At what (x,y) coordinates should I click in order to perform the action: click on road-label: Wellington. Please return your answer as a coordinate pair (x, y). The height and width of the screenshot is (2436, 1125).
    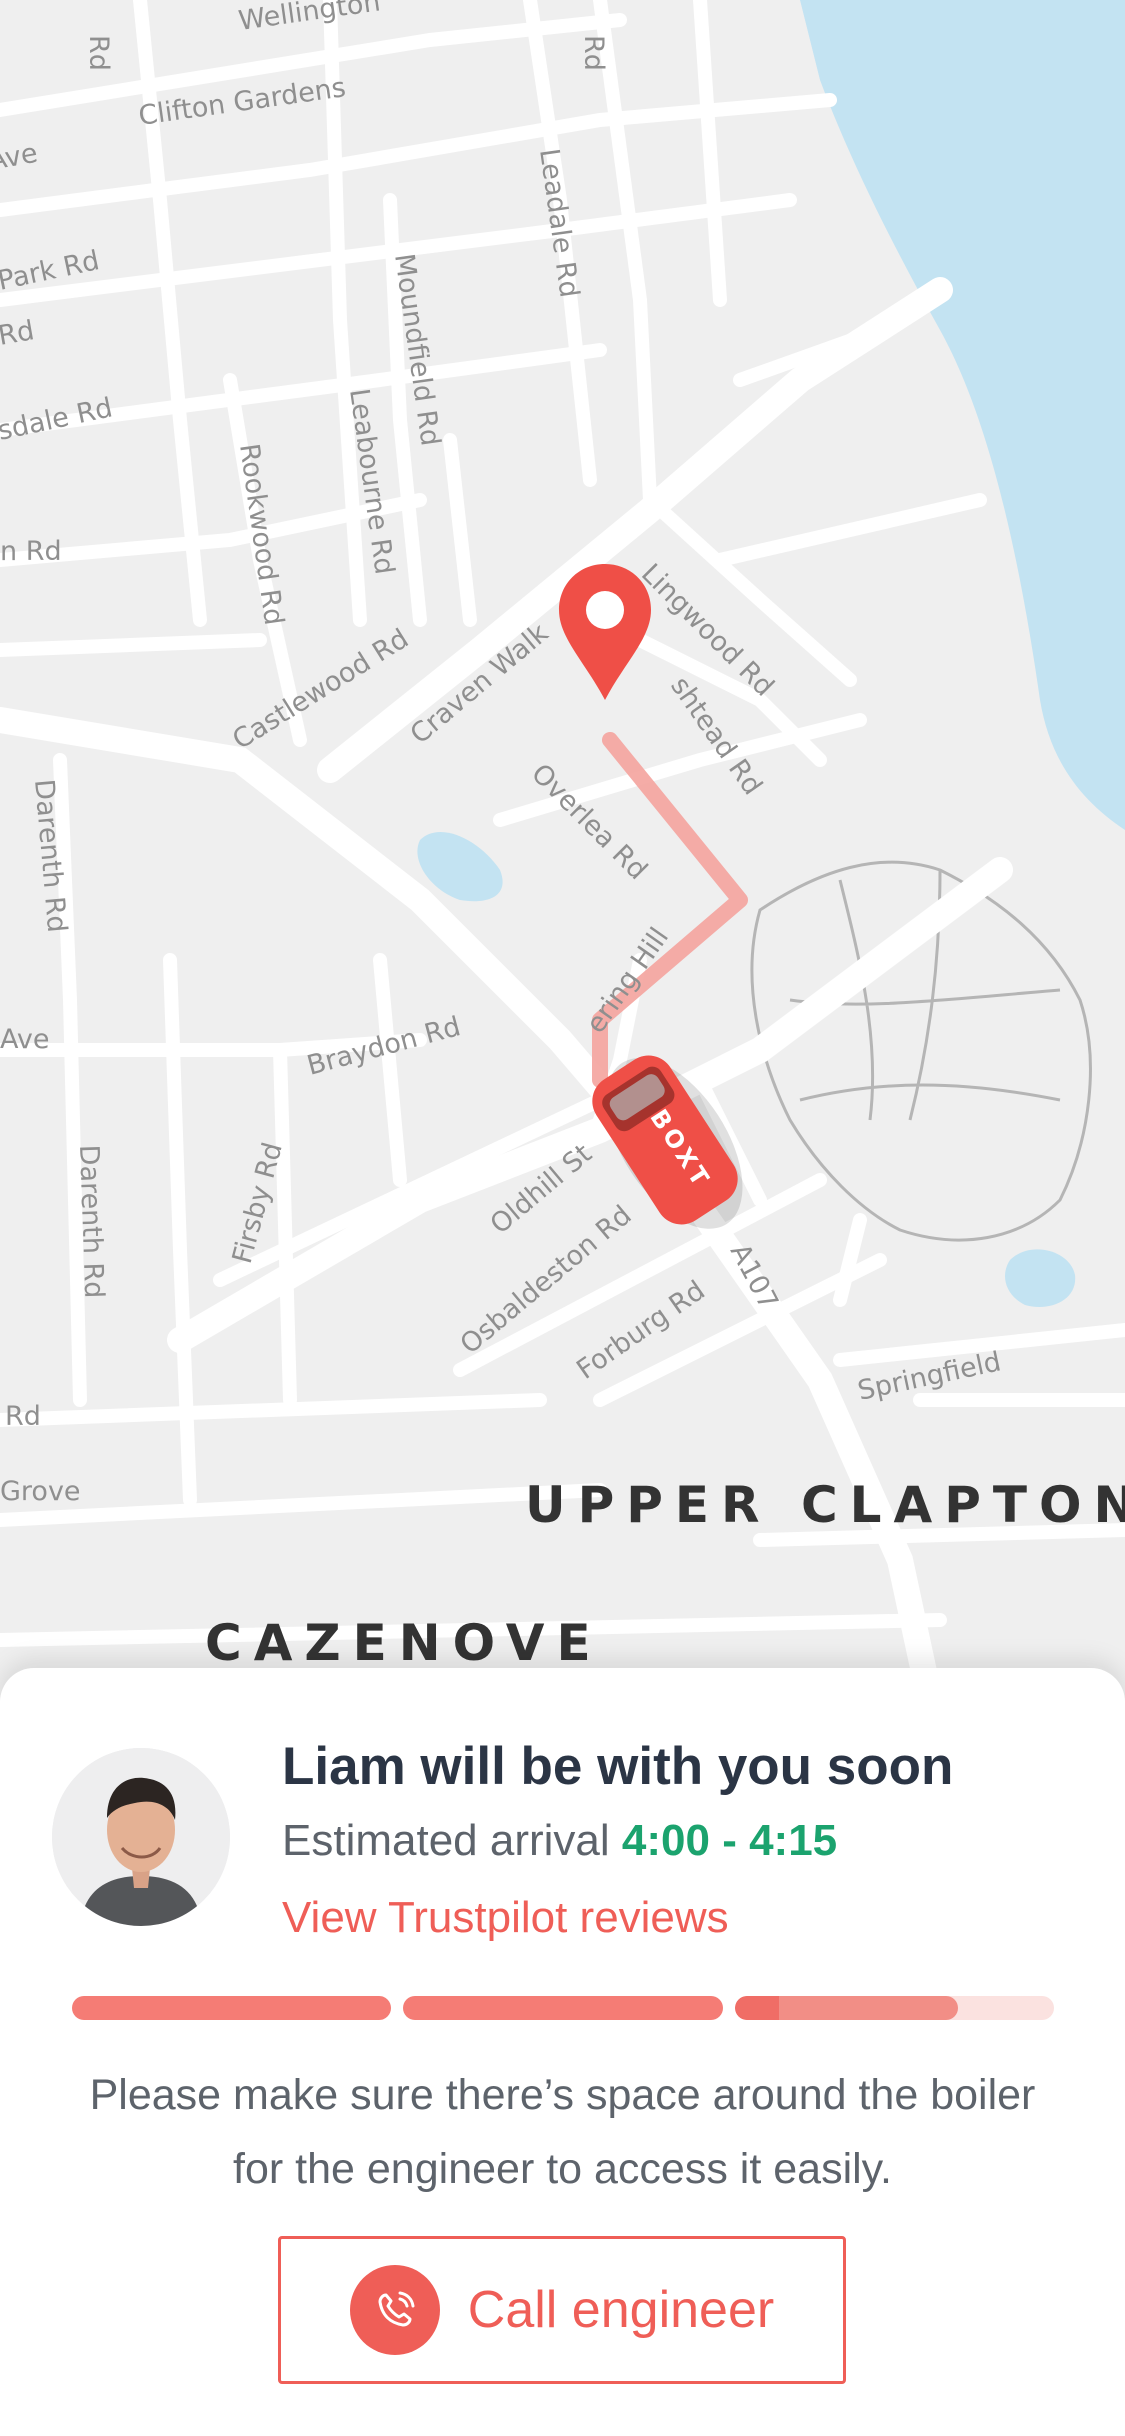
    Looking at the image, I should click on (310, 18).